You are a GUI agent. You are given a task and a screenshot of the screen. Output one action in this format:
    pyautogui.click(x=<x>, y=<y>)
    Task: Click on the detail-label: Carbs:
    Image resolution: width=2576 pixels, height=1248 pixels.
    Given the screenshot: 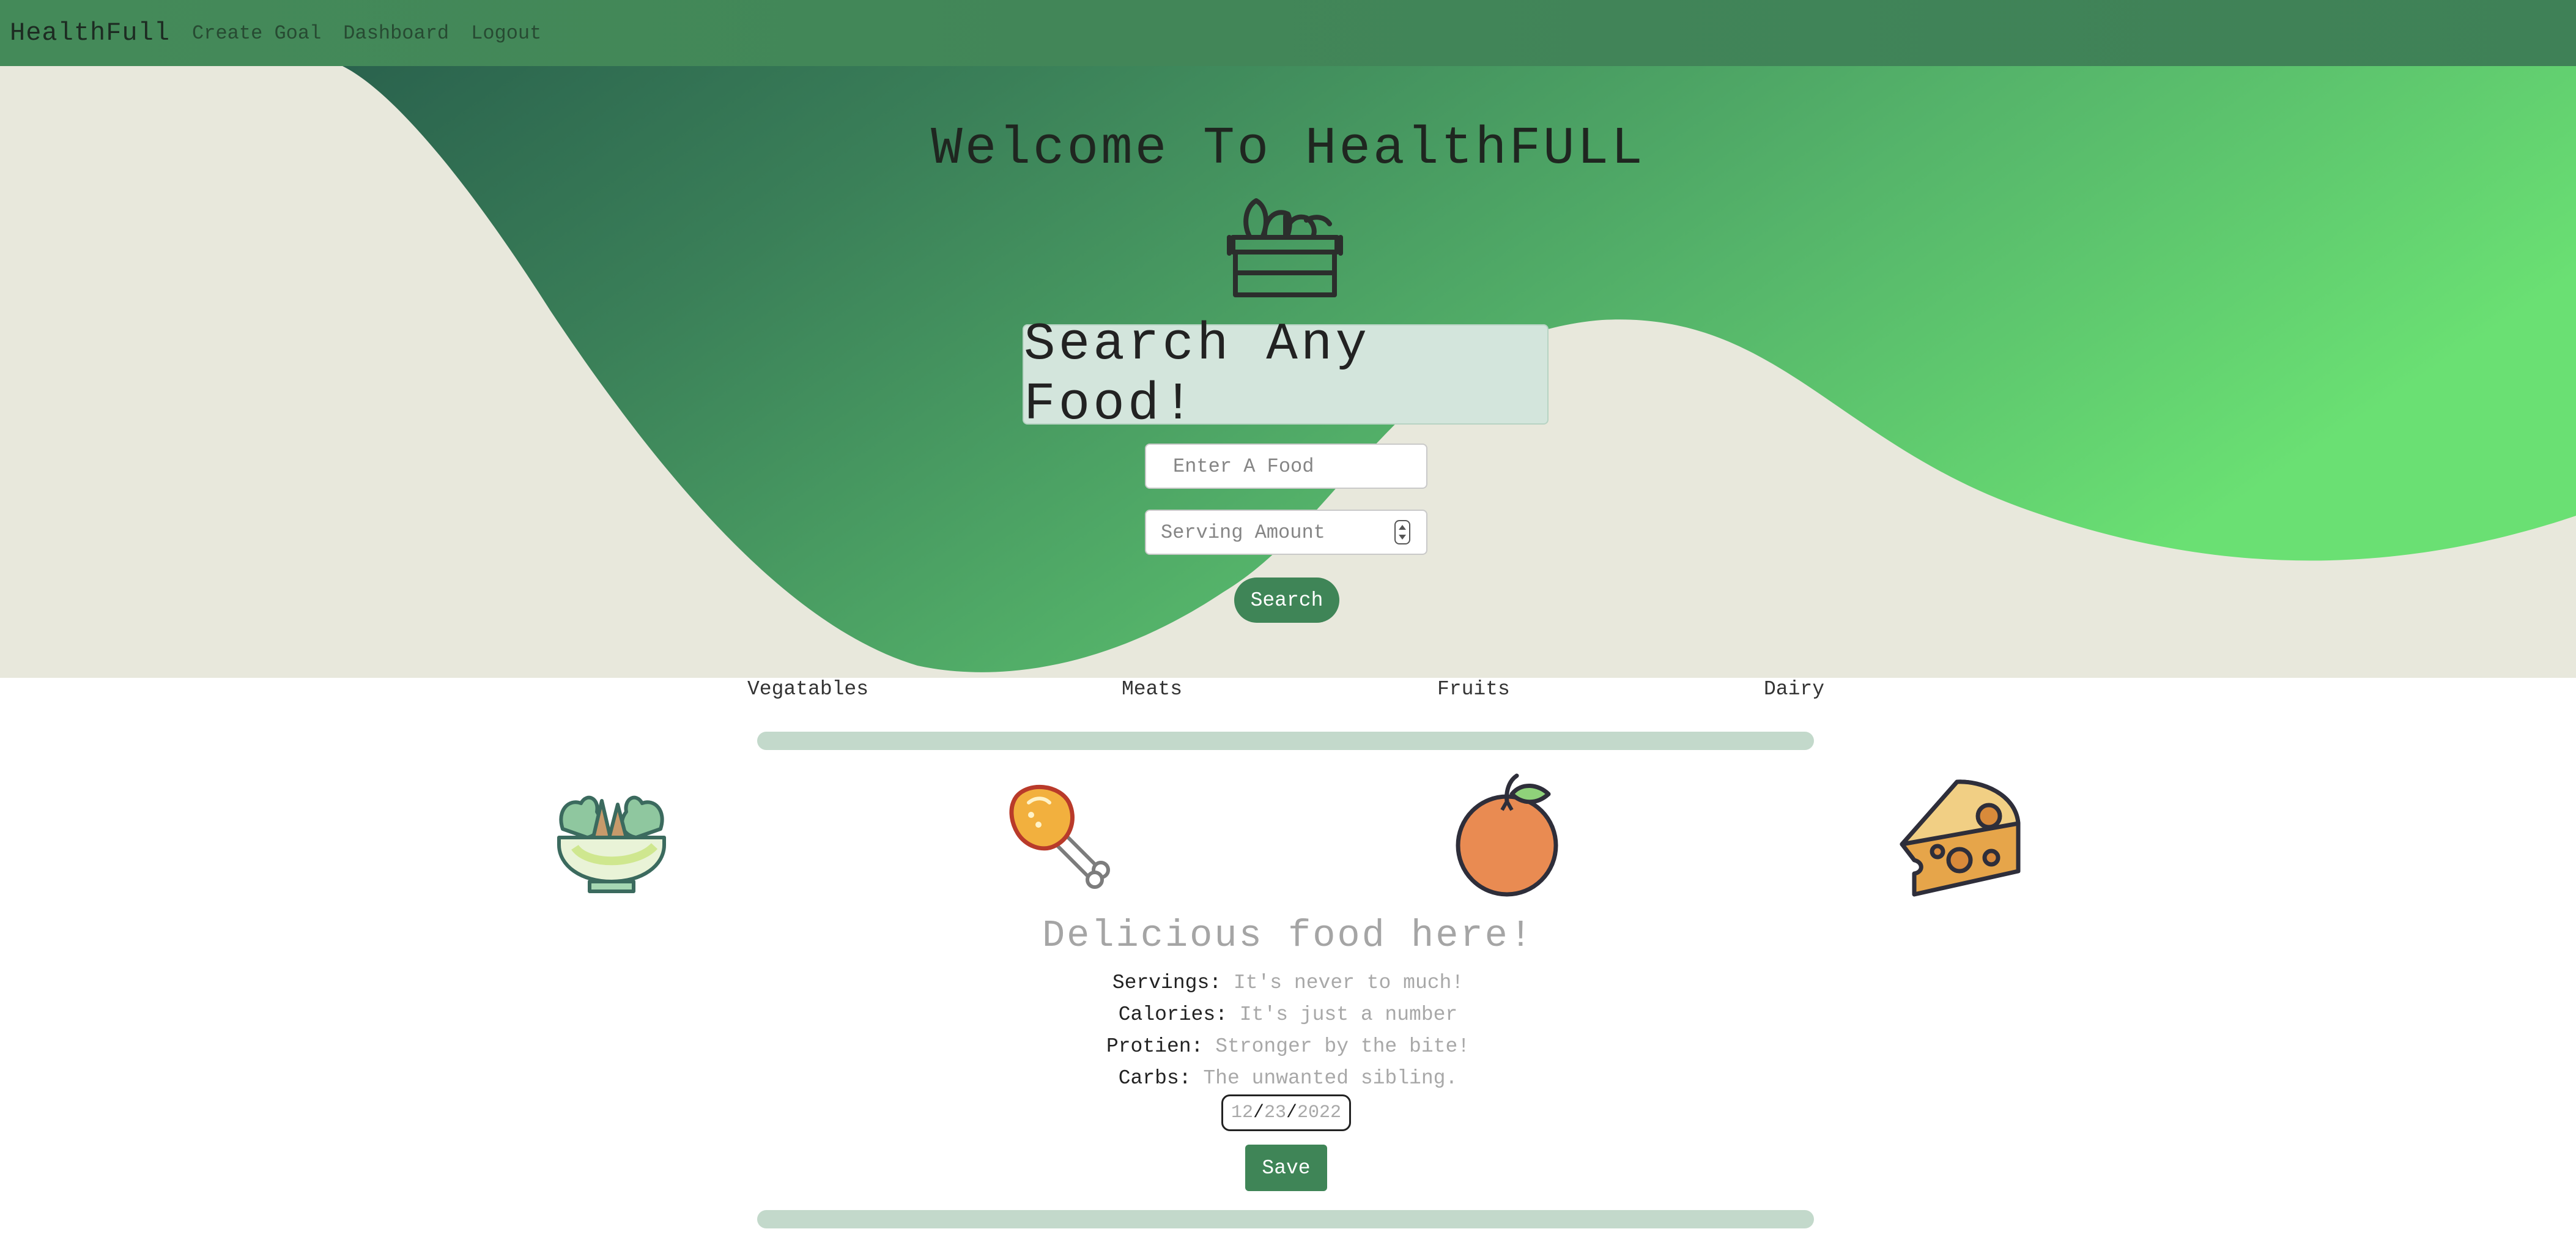 What is the action you would take?
    pyautogui.click(x=1154, y=1079)
    